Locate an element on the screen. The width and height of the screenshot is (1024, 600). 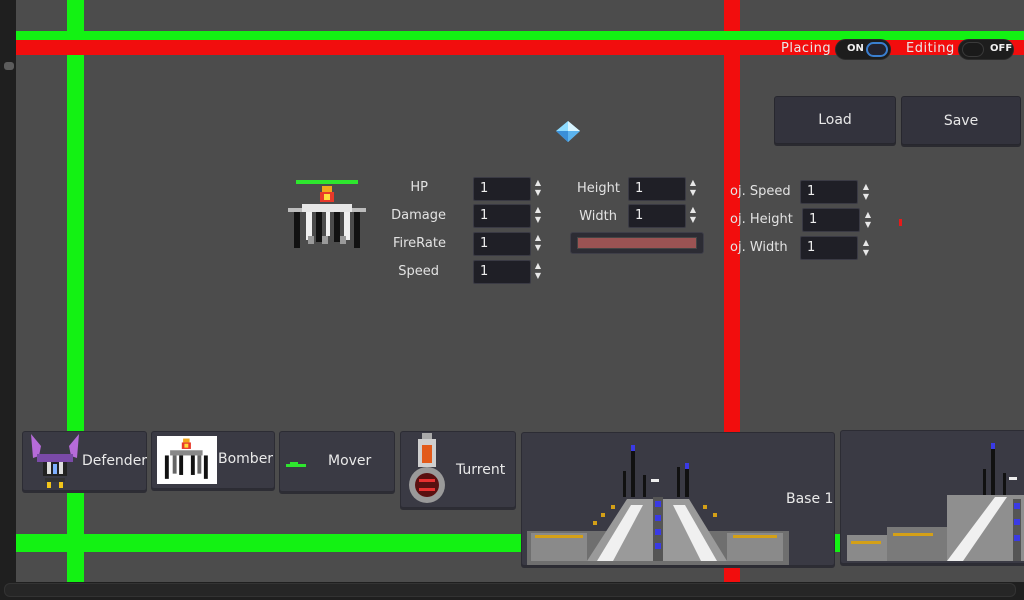
gem-icon is located at coordinates (568, 131).